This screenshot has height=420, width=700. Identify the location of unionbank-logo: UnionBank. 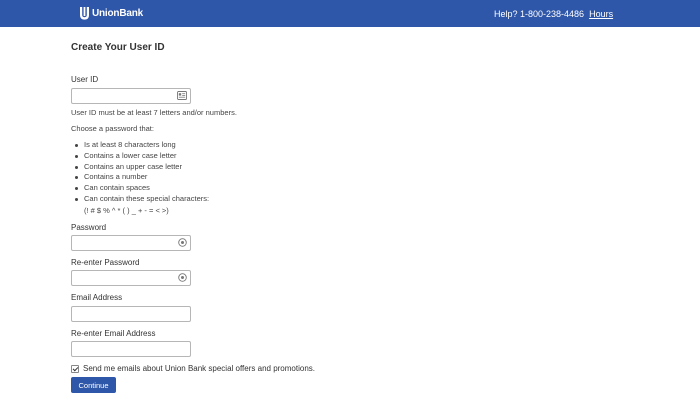
(111, 13).